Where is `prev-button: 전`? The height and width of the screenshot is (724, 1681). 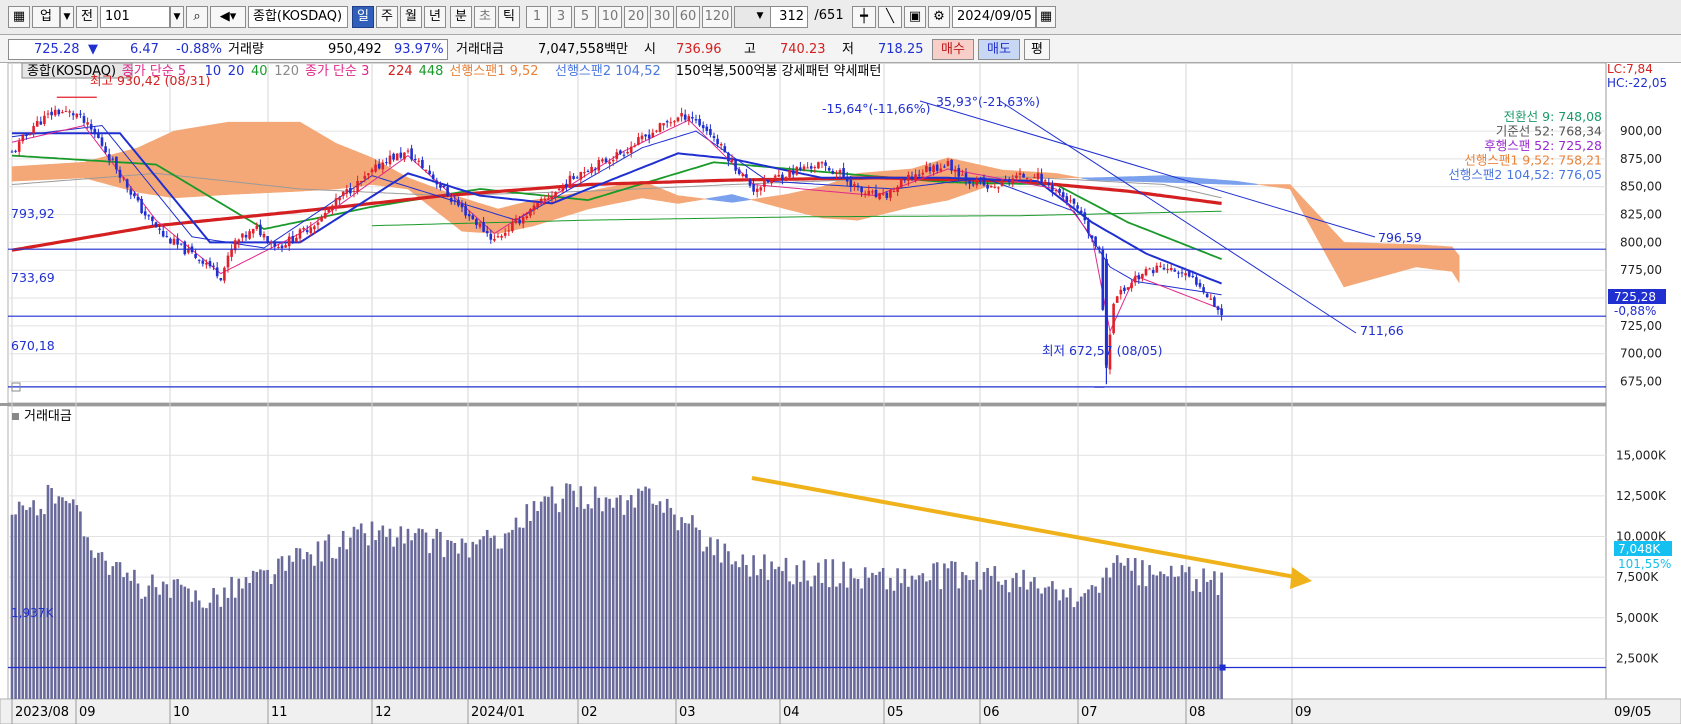
prev-button: 전 is located at coordinates (87, 17).